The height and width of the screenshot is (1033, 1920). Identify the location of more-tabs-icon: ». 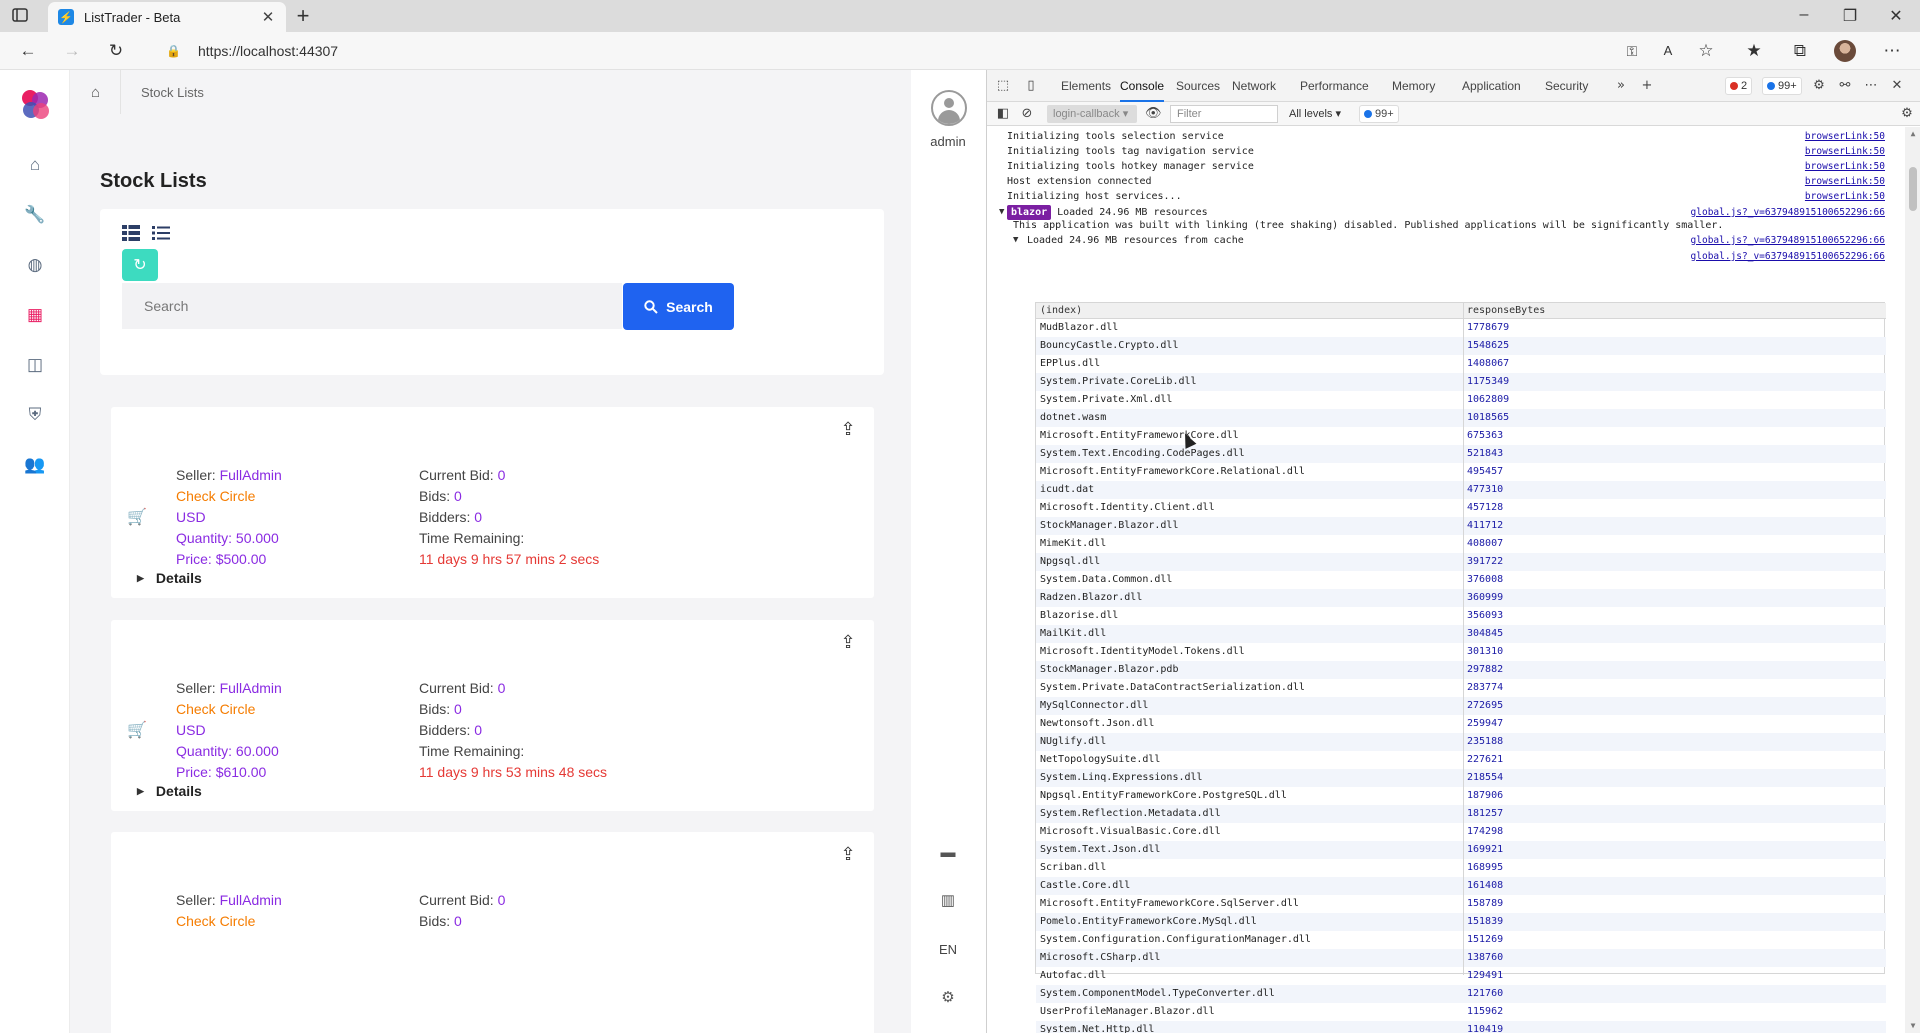
(1621, 86).